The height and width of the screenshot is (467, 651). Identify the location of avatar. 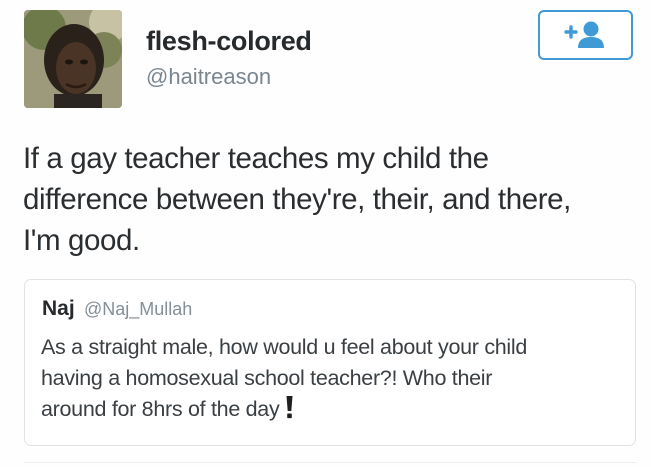
(73, 59).